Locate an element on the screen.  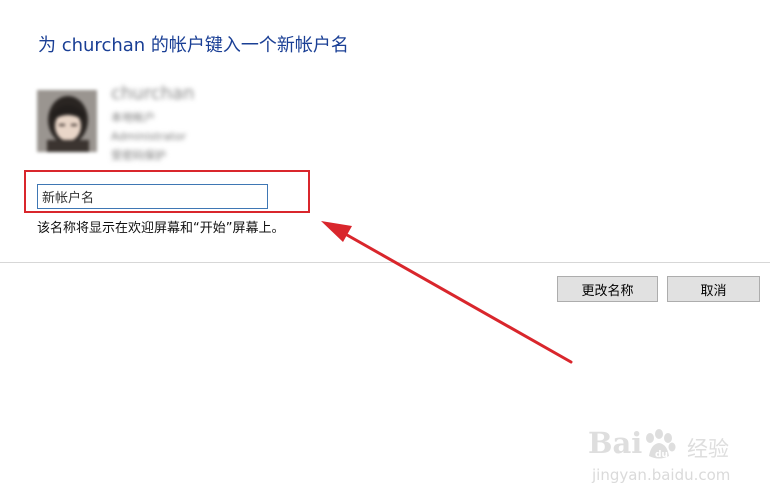
rename-button: 更改名称 is located at coordinates (607, 289).